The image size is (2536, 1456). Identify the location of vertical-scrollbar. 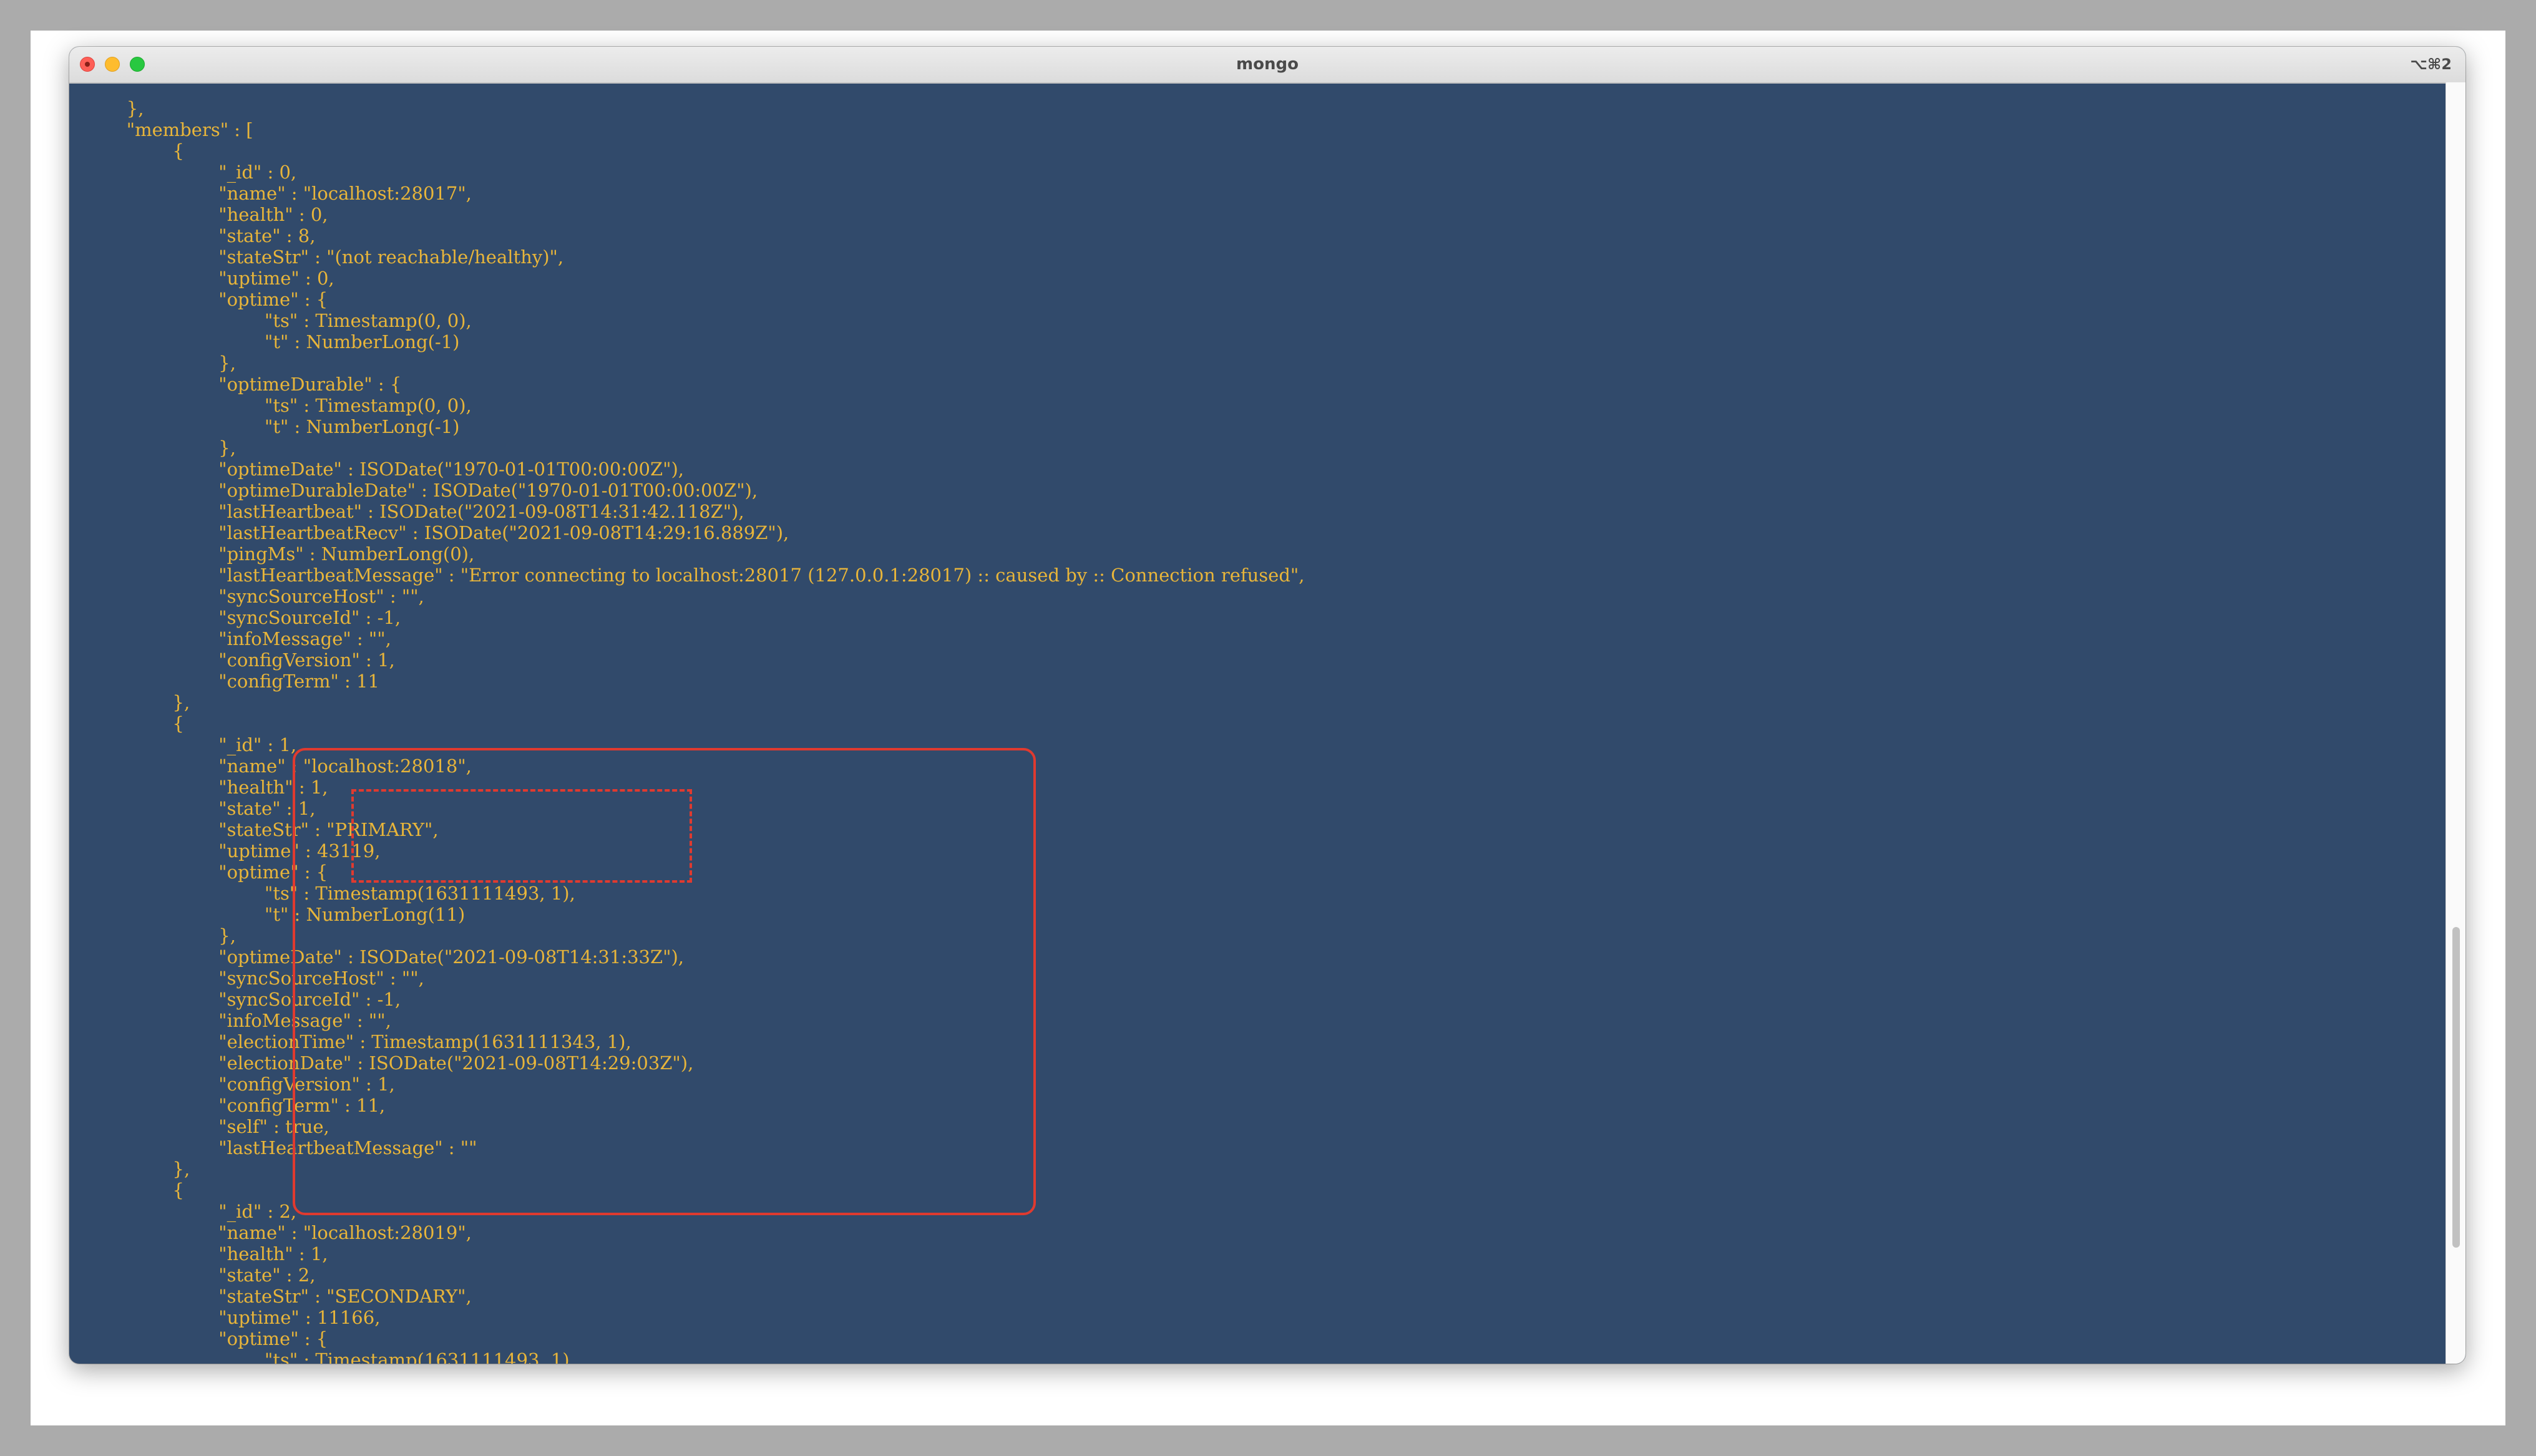
(2455, 723).